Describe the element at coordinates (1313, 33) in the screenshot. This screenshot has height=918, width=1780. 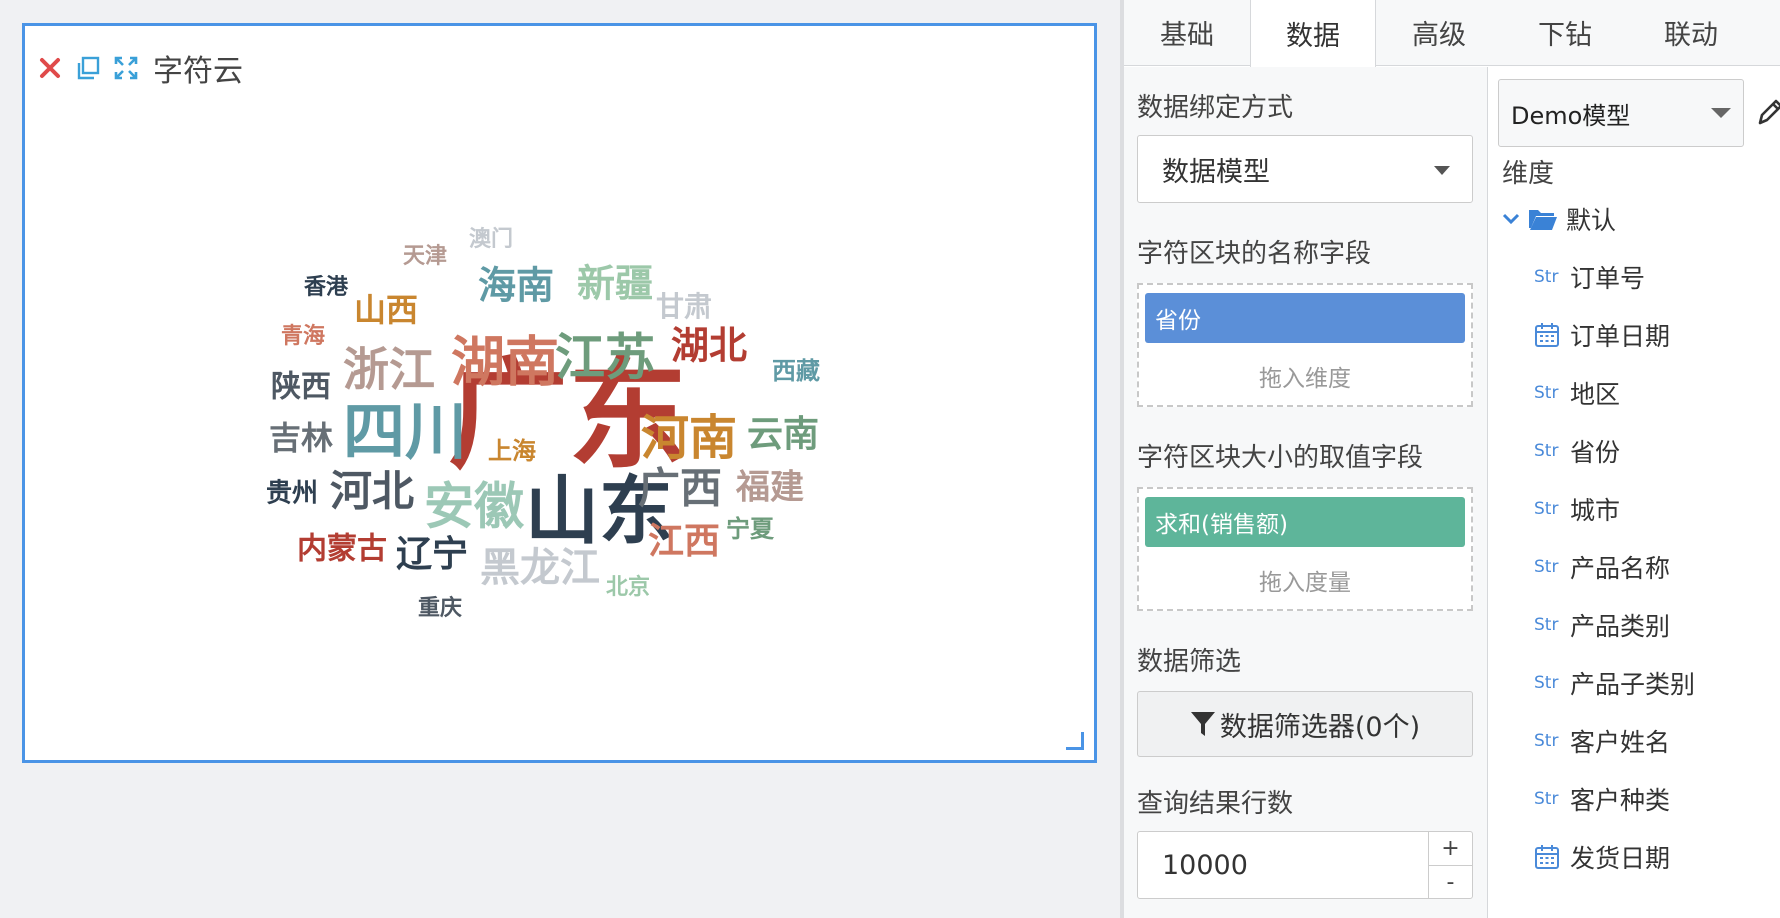
I see `tab-data: 数据` at that location.